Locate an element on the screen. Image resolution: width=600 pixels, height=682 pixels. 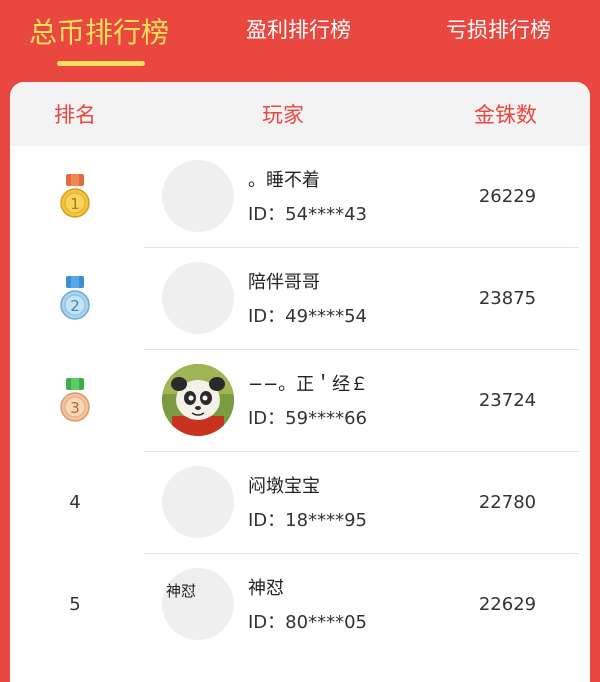
player-id: ID：54****43 is located at coordinates (307, 214).